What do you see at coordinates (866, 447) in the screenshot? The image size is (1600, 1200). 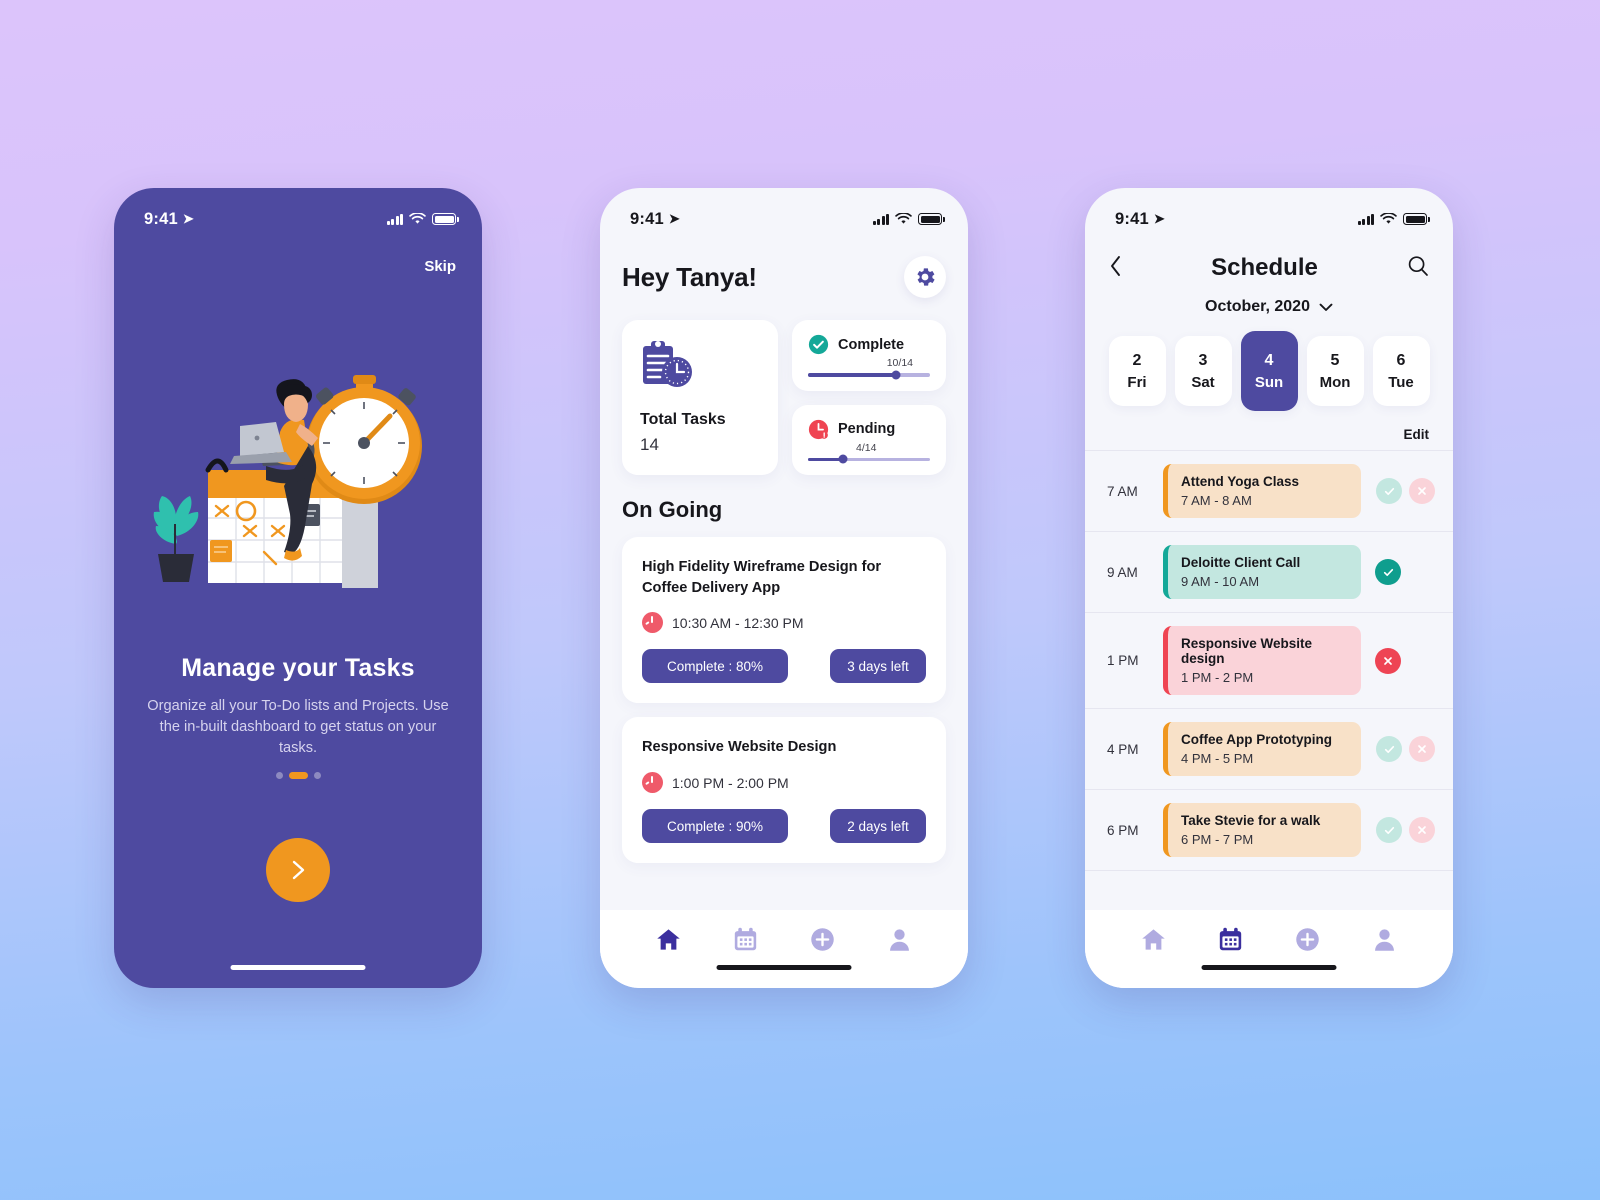 I see `pending-ratio: 4/14` at bounding box center [866, 447].